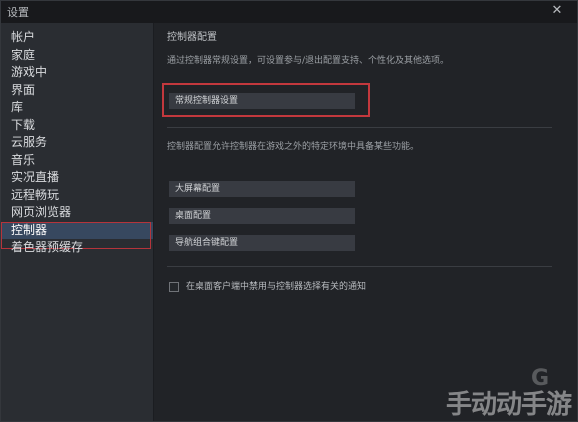  Describe the element at coordinates (308, 61) in the screenshot. I see `section-description: 通过控制器常规设置，可设置参与/退出配置支持、个性化及其他选项。` at that location.